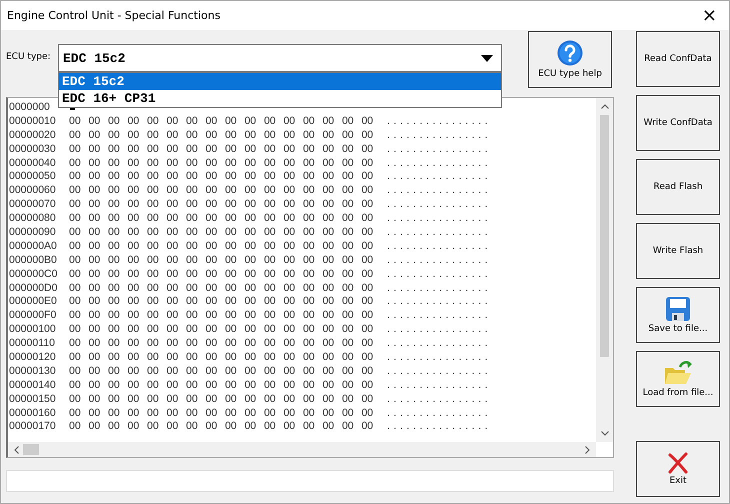  What do you see at coordinates (33, 190) in the screenshot?
I see `offset-text: 00000060` at bounding box center [33, 190].